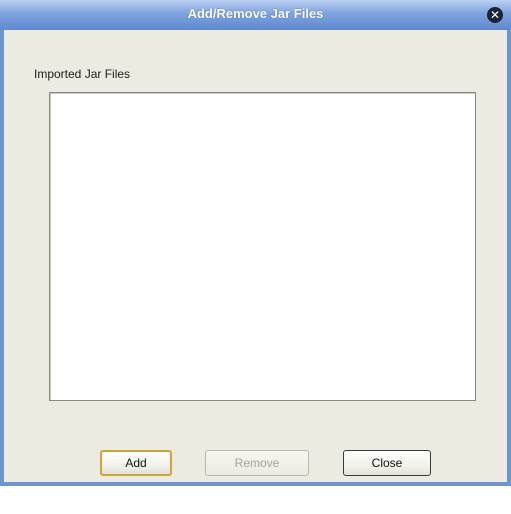 Image resolution: width=511 pixels, height=514 pixels. Describe the element at coordinates (387, 463) in the screenshot. I see `close-button: Close` at that location.